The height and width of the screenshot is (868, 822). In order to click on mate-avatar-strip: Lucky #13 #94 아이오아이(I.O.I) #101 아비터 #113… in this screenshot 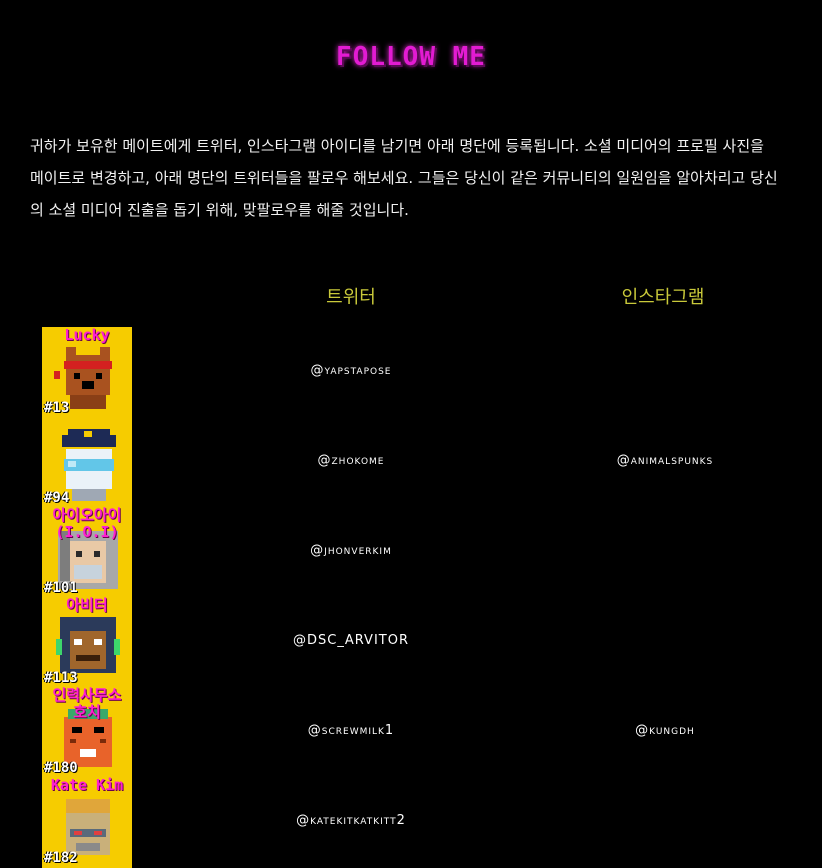, I will do `click(87, 597)`.